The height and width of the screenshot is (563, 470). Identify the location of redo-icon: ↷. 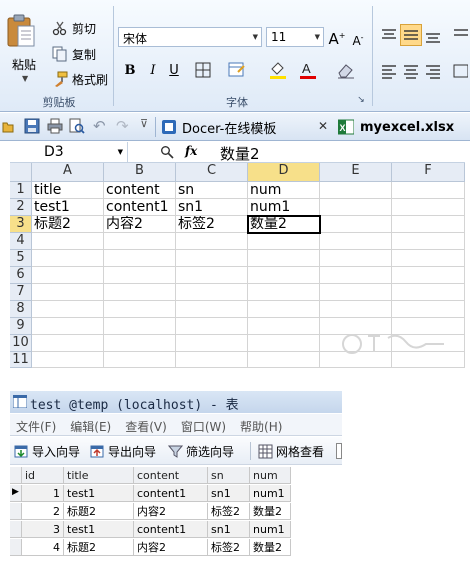
(122, 126).